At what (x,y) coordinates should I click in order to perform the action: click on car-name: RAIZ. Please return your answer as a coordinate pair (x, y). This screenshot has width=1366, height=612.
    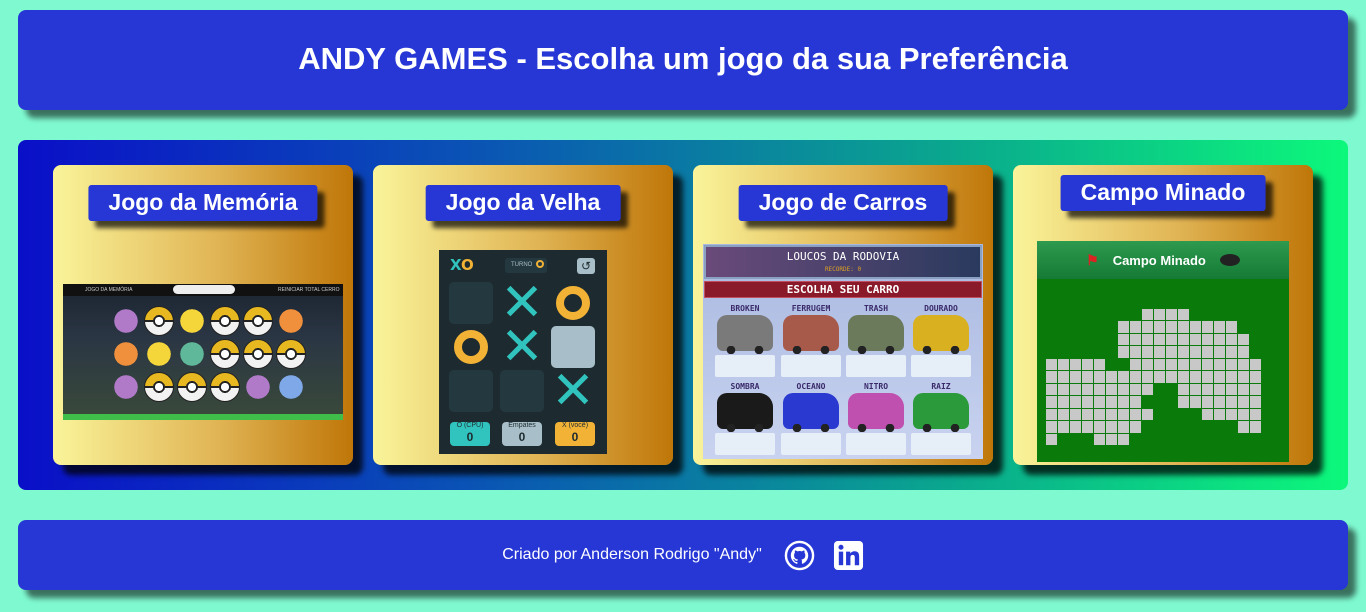
    Looking at the image, I should click on (941, 386).